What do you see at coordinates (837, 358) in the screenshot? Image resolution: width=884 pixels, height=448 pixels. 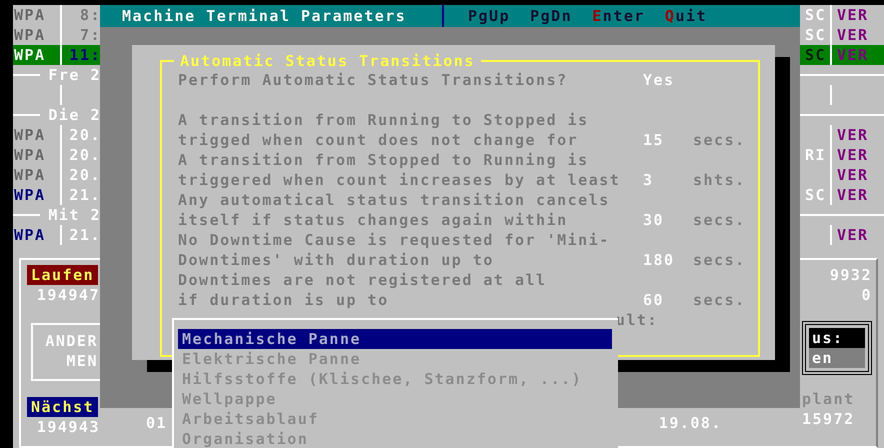 I see `status-text: en` at bounding box center [837, 358].